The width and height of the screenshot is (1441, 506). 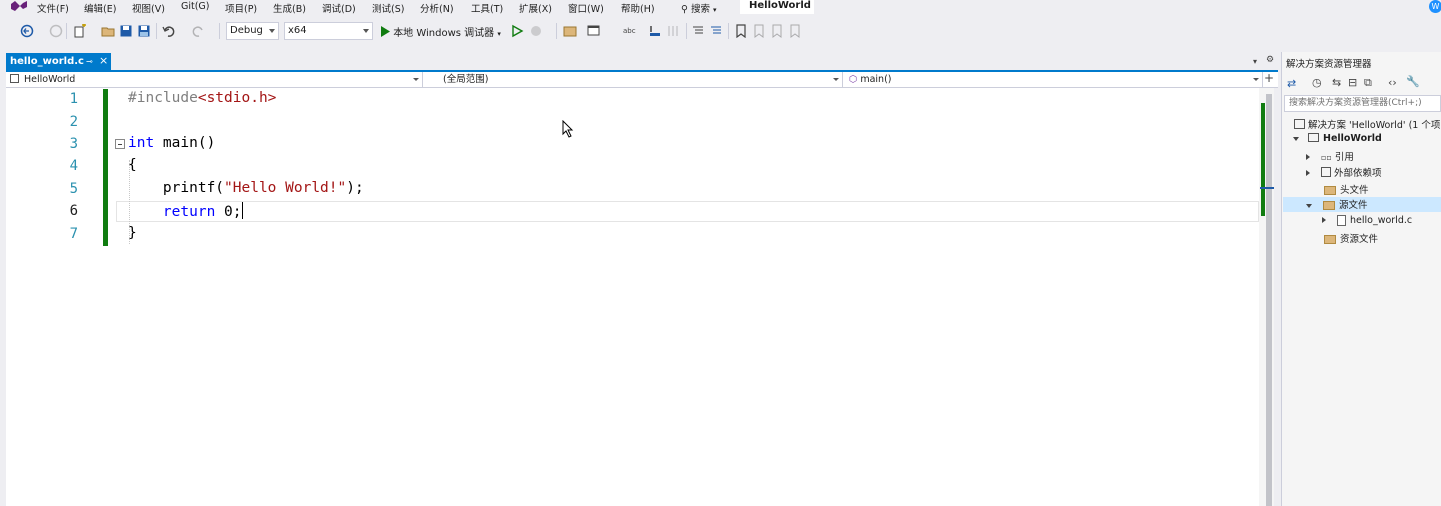 I want to click on scope-dropdown: (全局范围), so click(x=634, y=79).